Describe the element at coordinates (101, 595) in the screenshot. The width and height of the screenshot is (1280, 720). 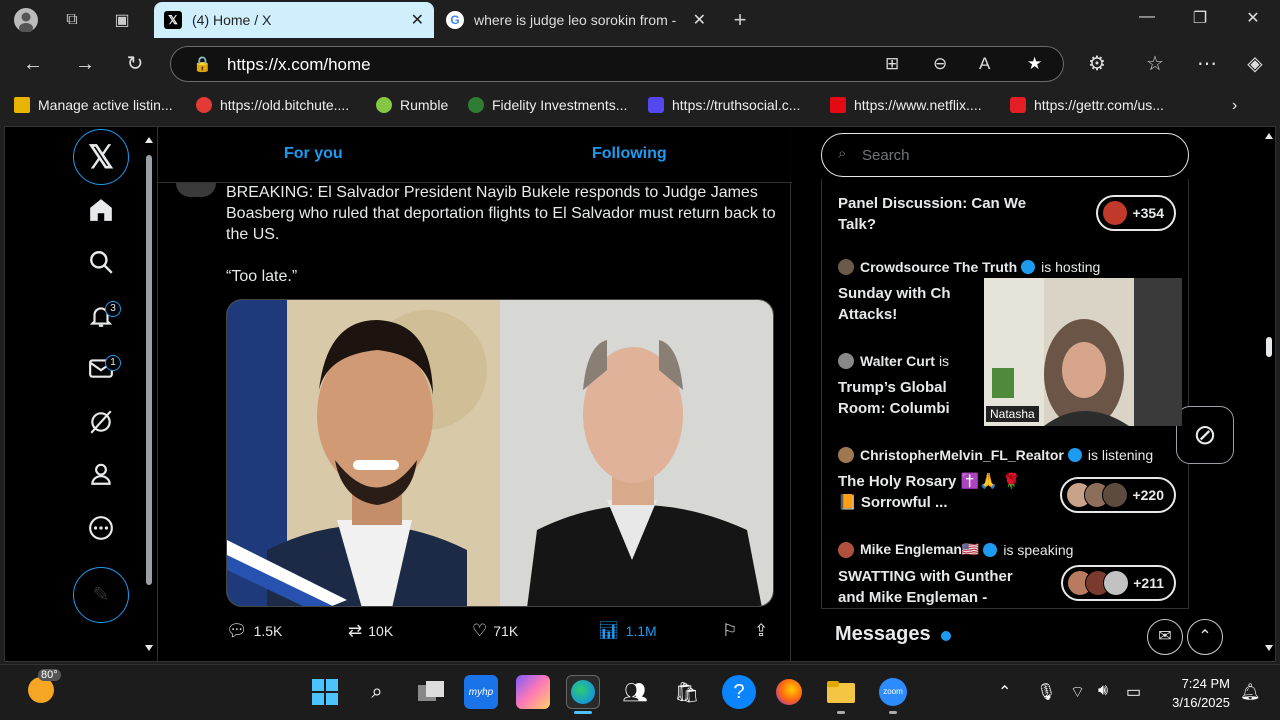
I see `post-compose-button: ✎` at that location.